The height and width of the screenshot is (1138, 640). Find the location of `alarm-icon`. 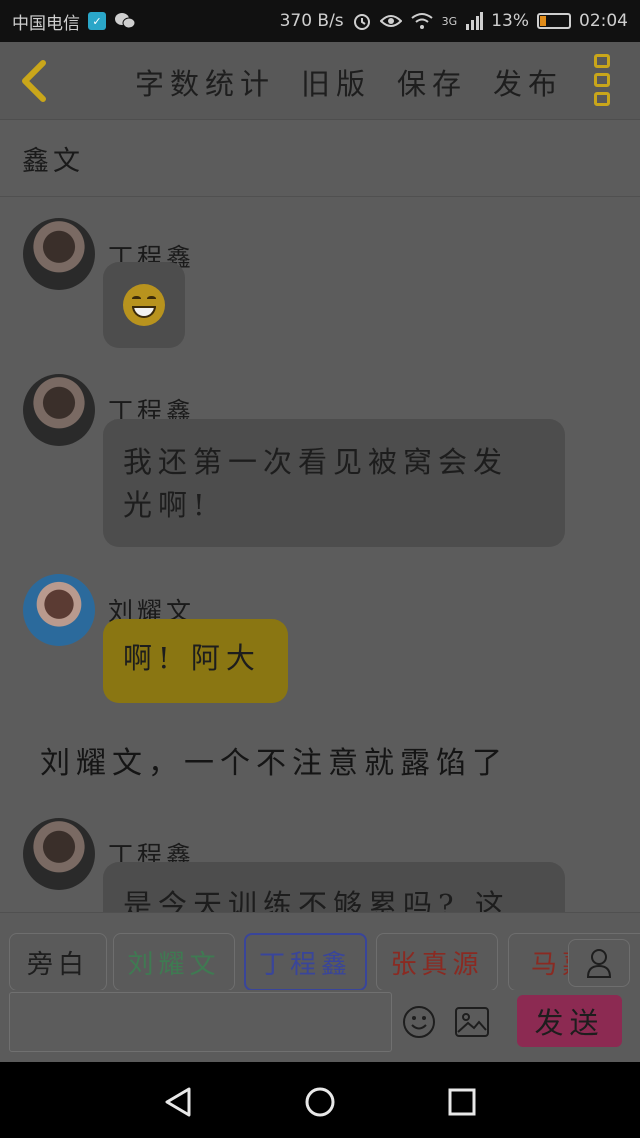

alarm-icon is located at coordinates (362, 21).